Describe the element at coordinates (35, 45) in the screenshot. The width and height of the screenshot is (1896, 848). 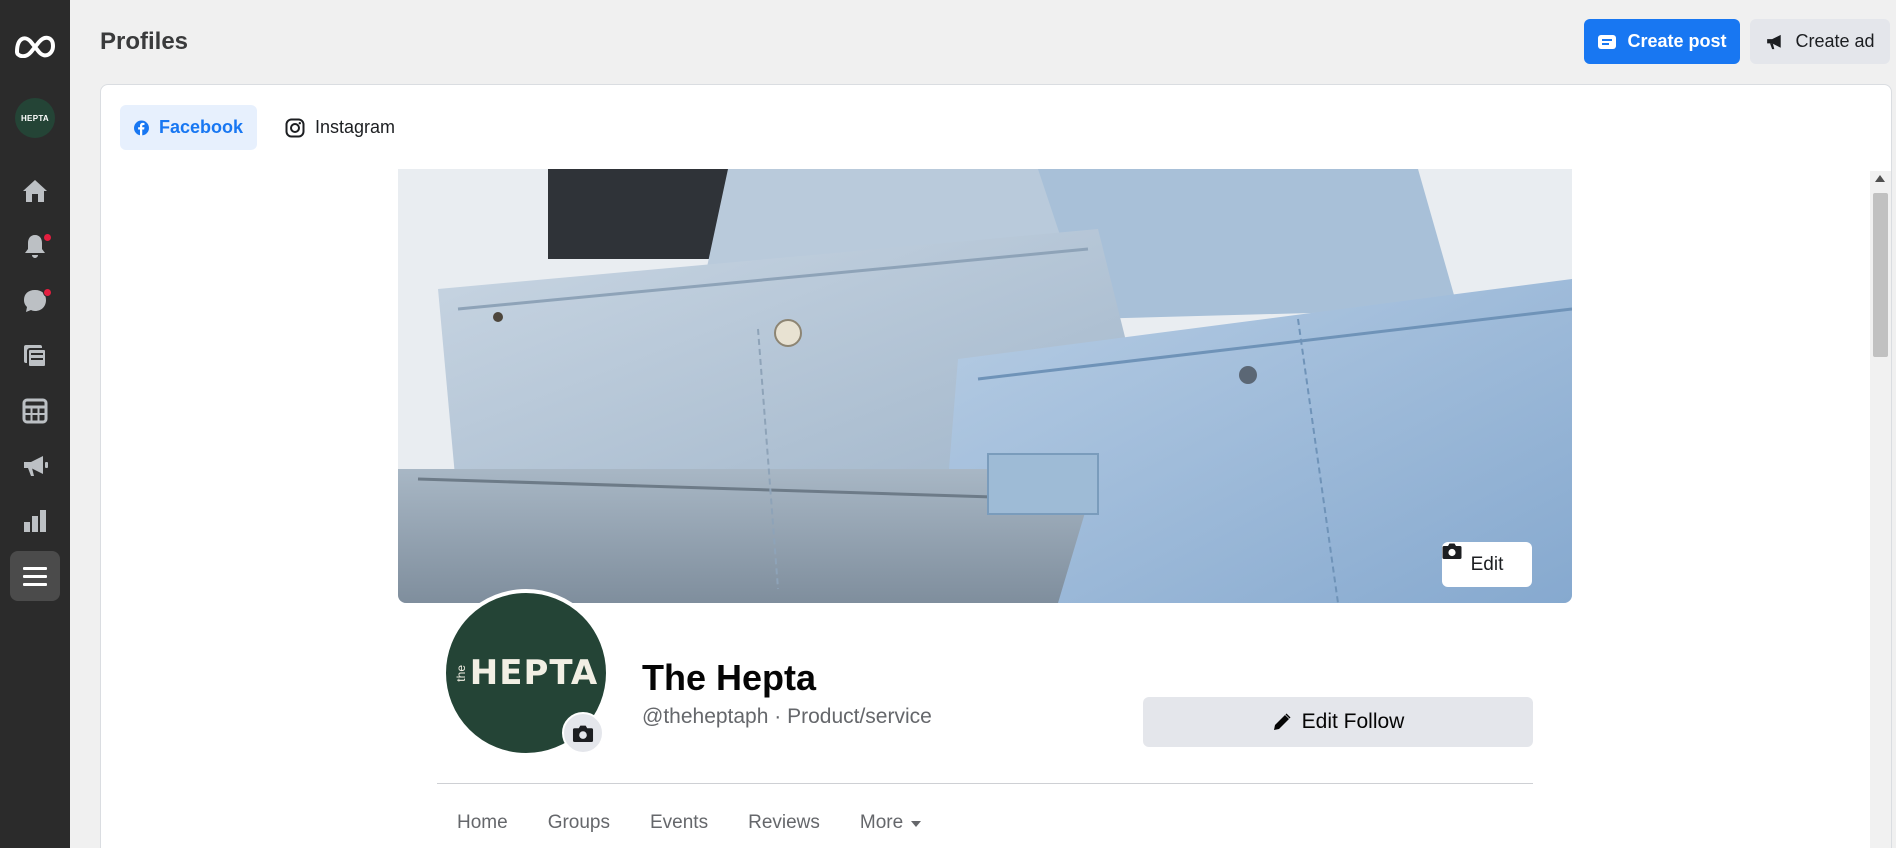
I see `meta-logo-icon` at that location.